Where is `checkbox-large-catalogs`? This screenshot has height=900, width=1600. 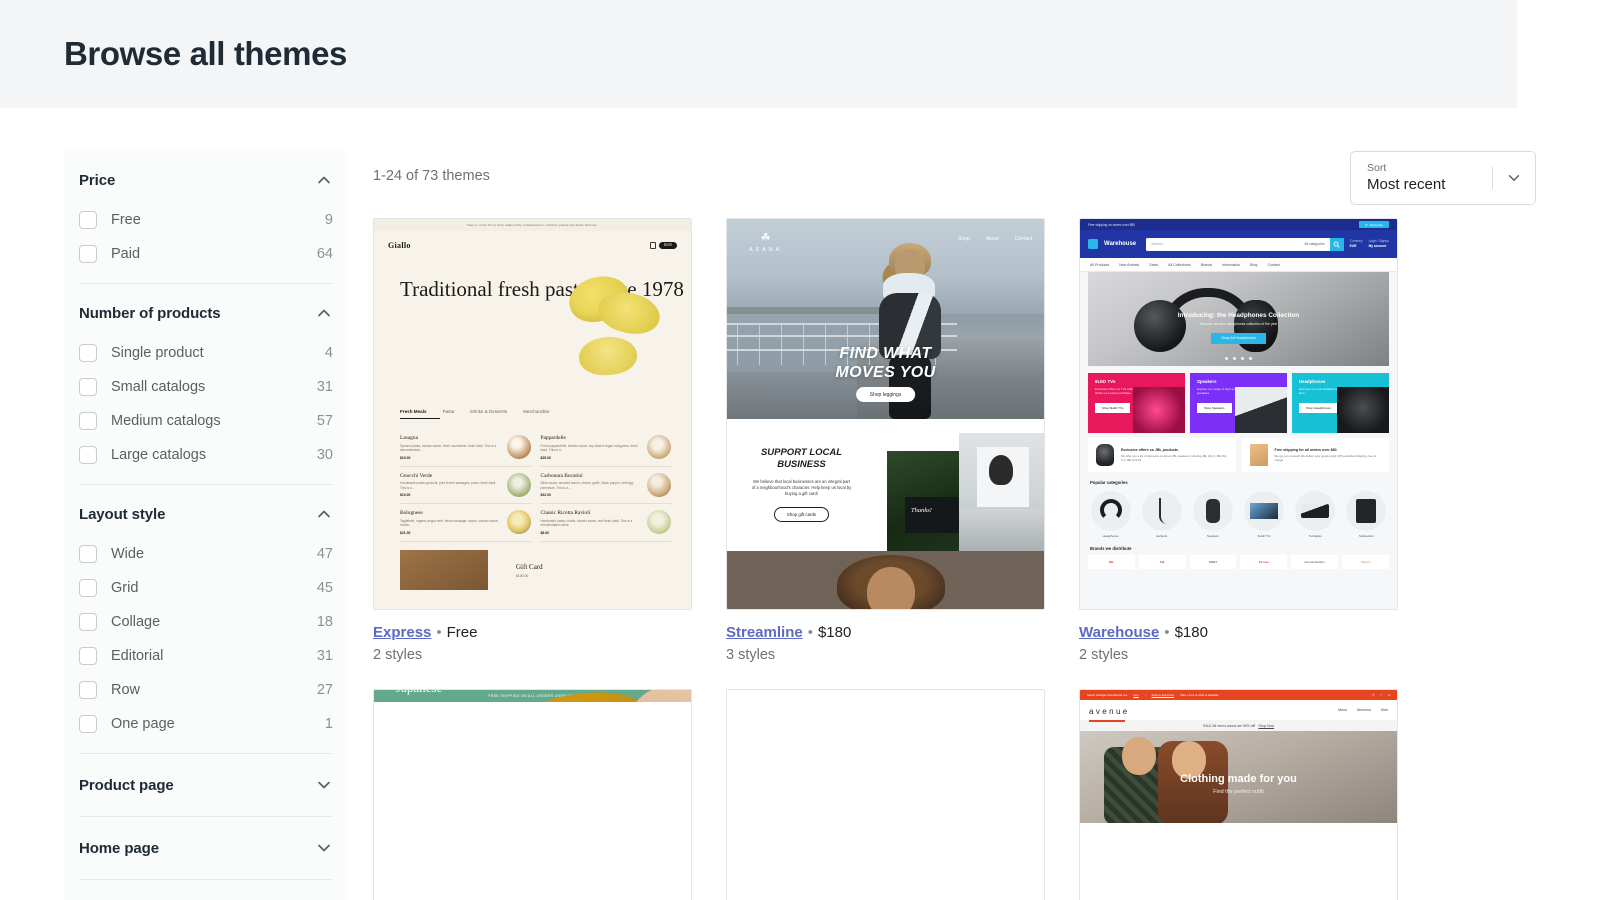
checkbox-large-catalogs is located at coordinates (88, 455).